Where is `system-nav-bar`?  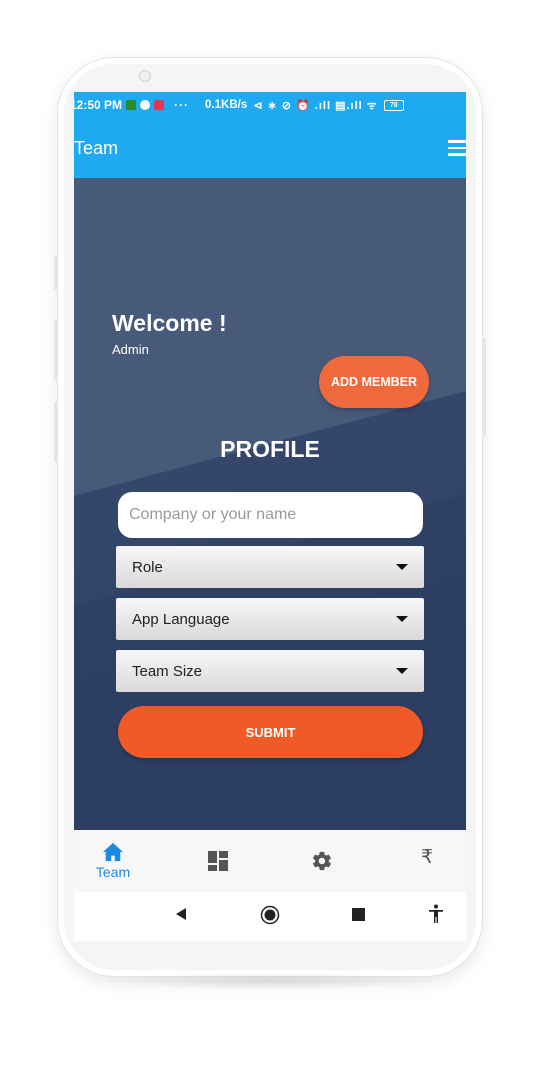 system-nav-bar is located at coordinates (270, 916).